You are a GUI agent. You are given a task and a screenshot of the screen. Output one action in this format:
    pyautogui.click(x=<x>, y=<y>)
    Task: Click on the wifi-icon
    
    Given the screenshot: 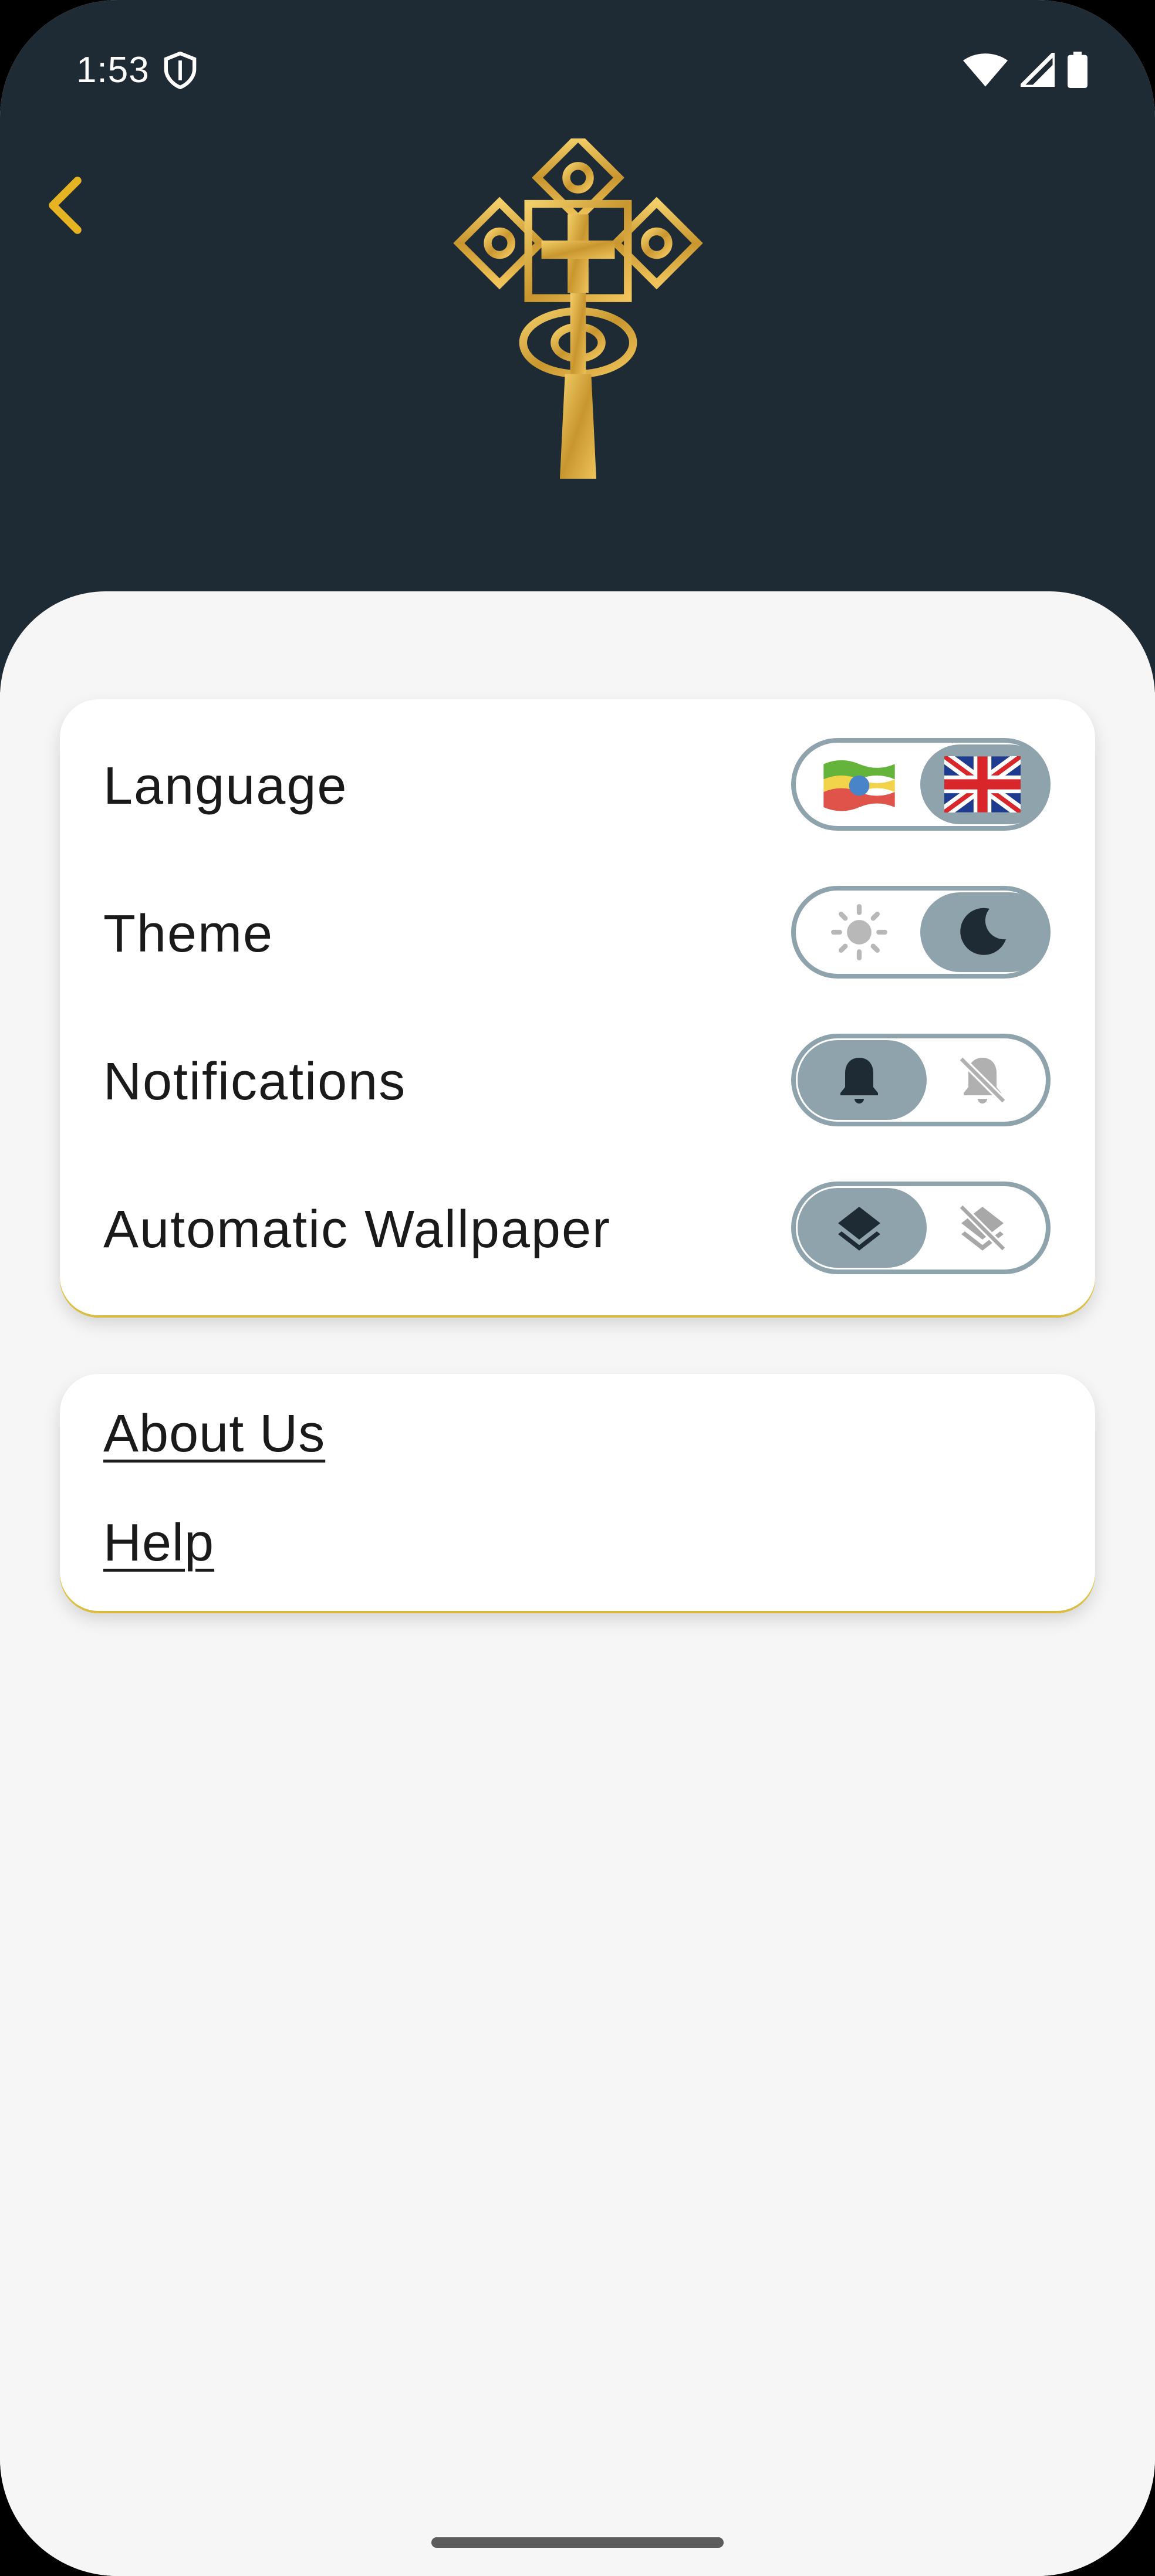 What is the action you would take?
    pyautogui.click(x=985, y=70)
    